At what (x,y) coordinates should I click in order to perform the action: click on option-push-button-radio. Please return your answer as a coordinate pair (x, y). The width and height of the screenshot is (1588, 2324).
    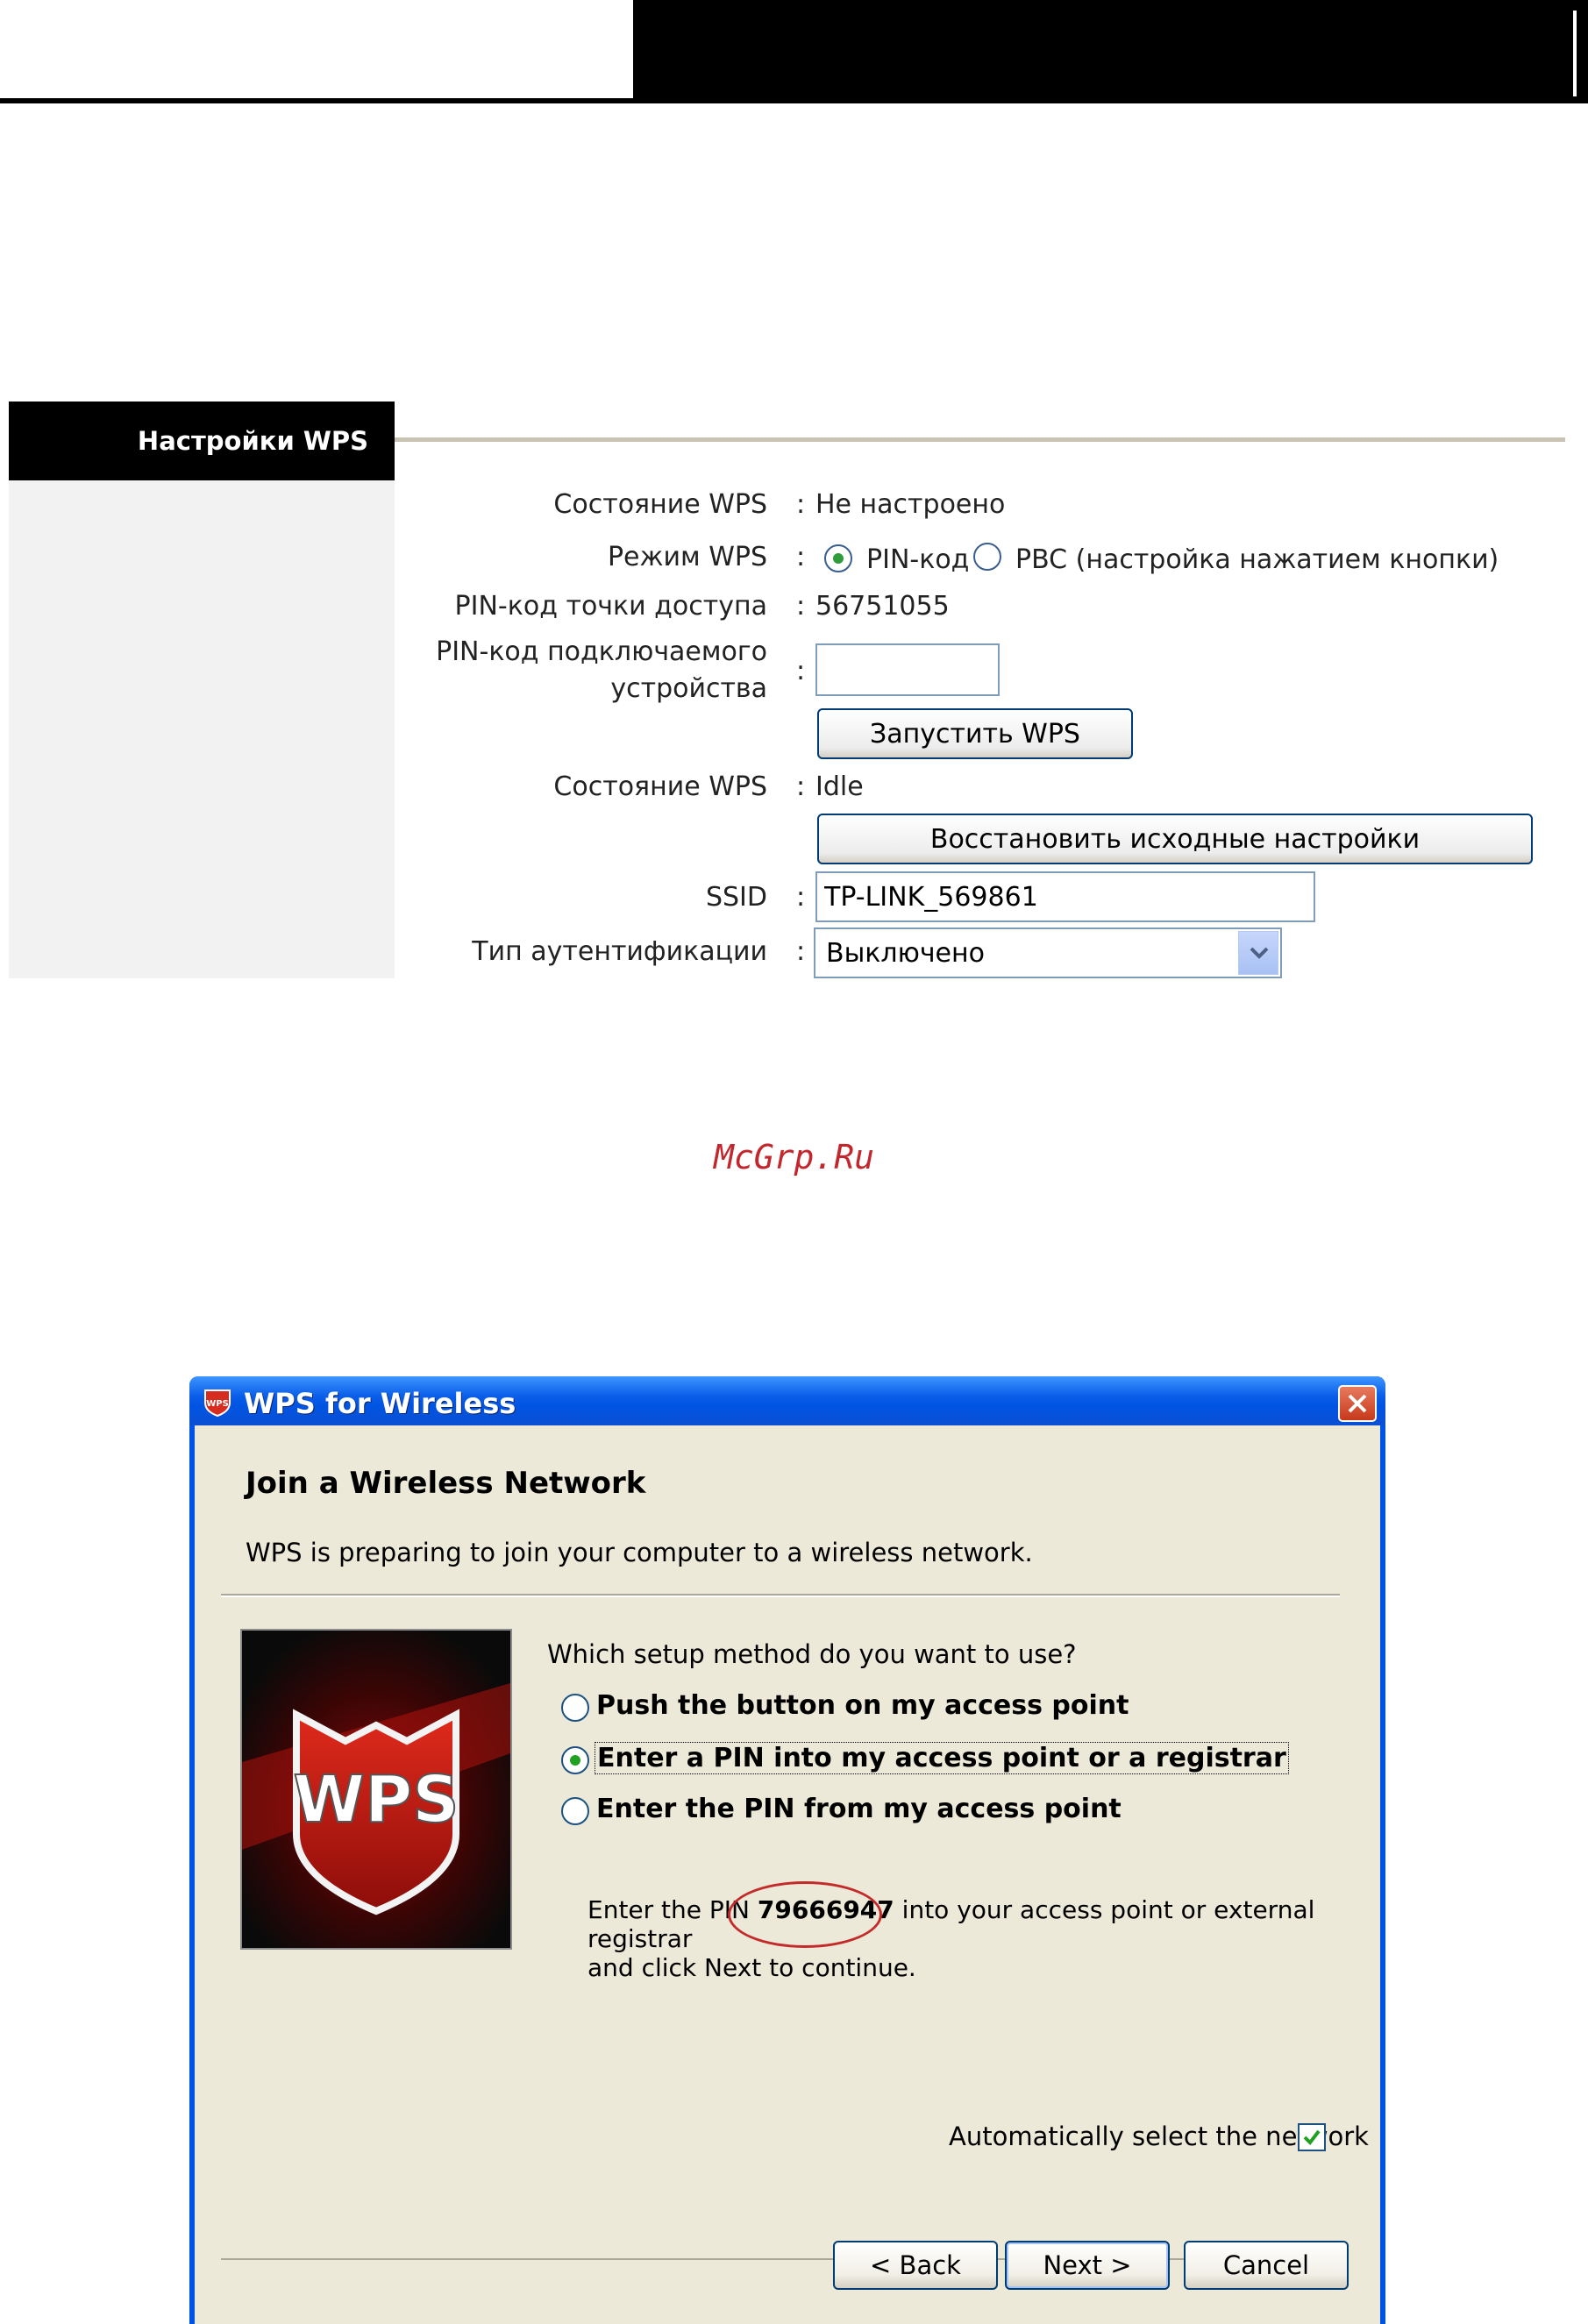
    Looking at the image, I should click on (575, 1708).